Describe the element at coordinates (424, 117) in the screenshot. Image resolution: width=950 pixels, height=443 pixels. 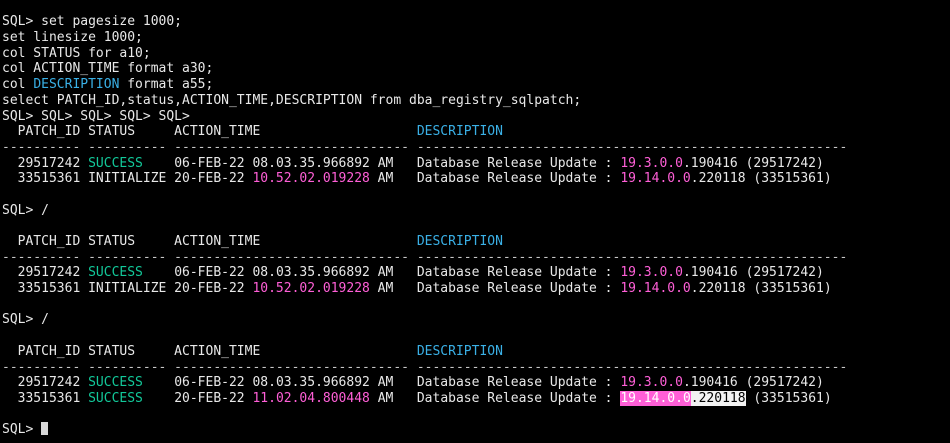
I see `terminal-line: SQL> SQL> SQL> SQL> SQL>` at that location.